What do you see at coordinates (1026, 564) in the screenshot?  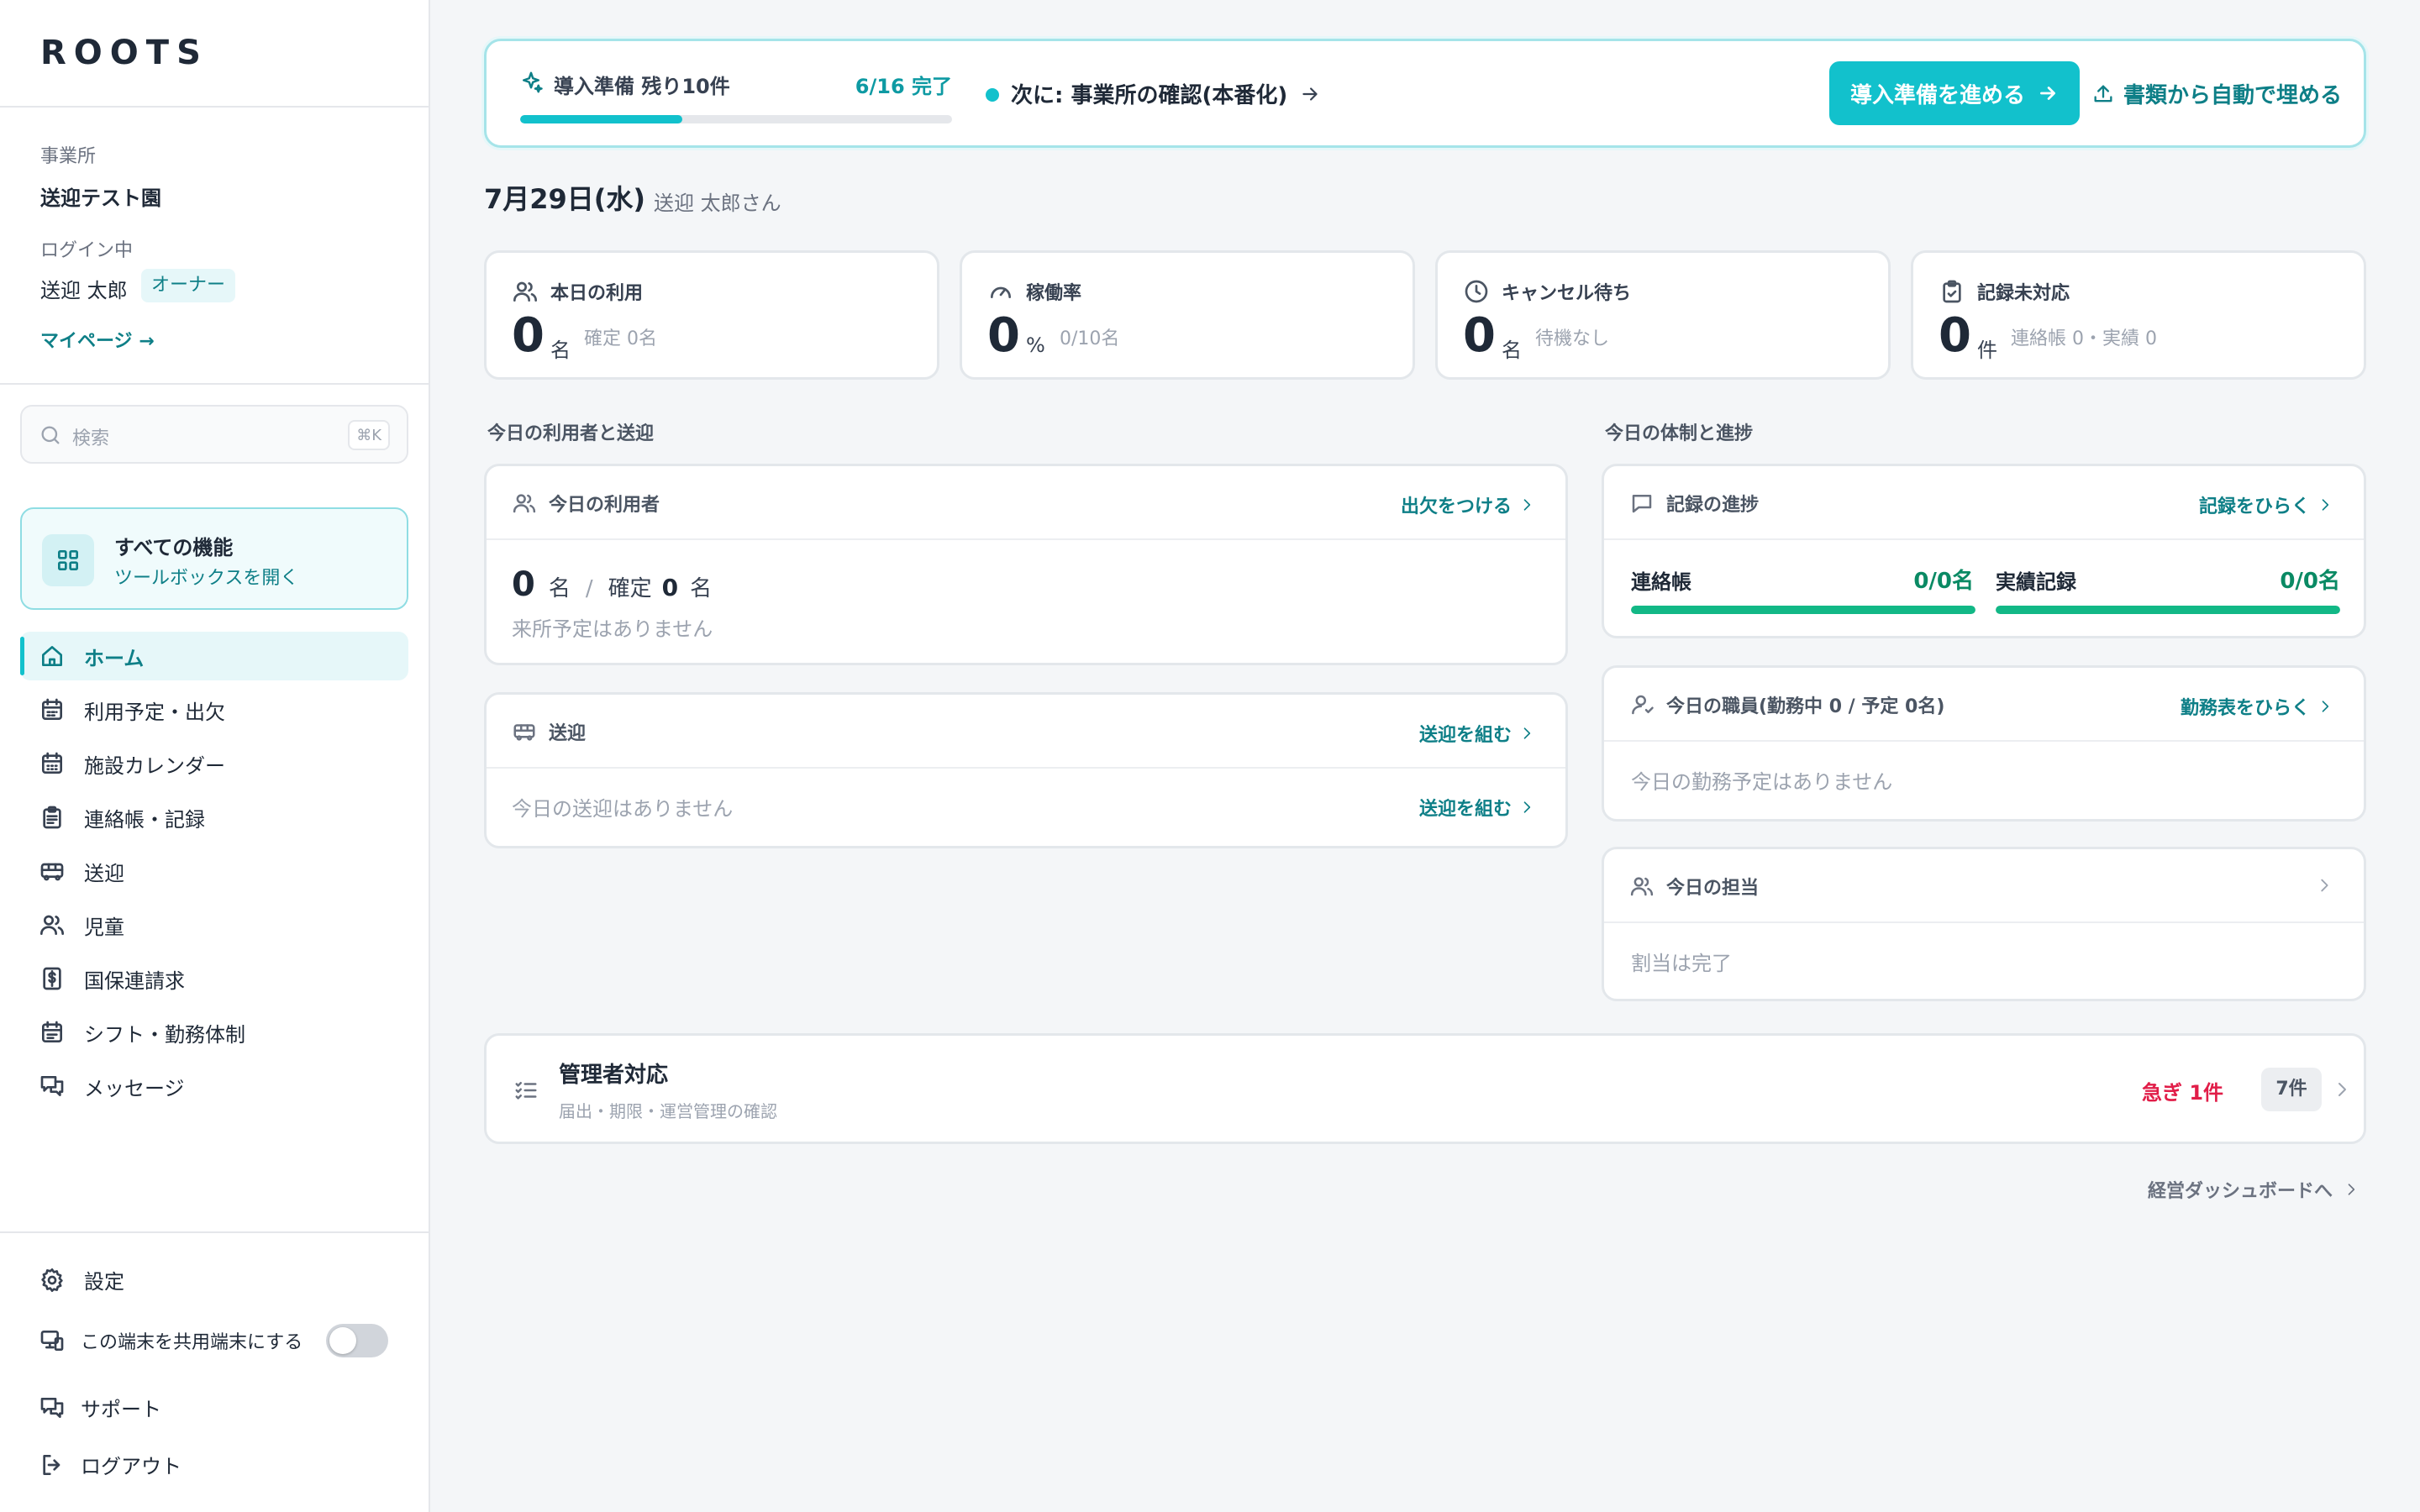 I see `today-users-panel: 今日の利用者 出欠をつける 0 名 / 確定 0 名 来所予定はありません` at bounding box center [1026, 564].